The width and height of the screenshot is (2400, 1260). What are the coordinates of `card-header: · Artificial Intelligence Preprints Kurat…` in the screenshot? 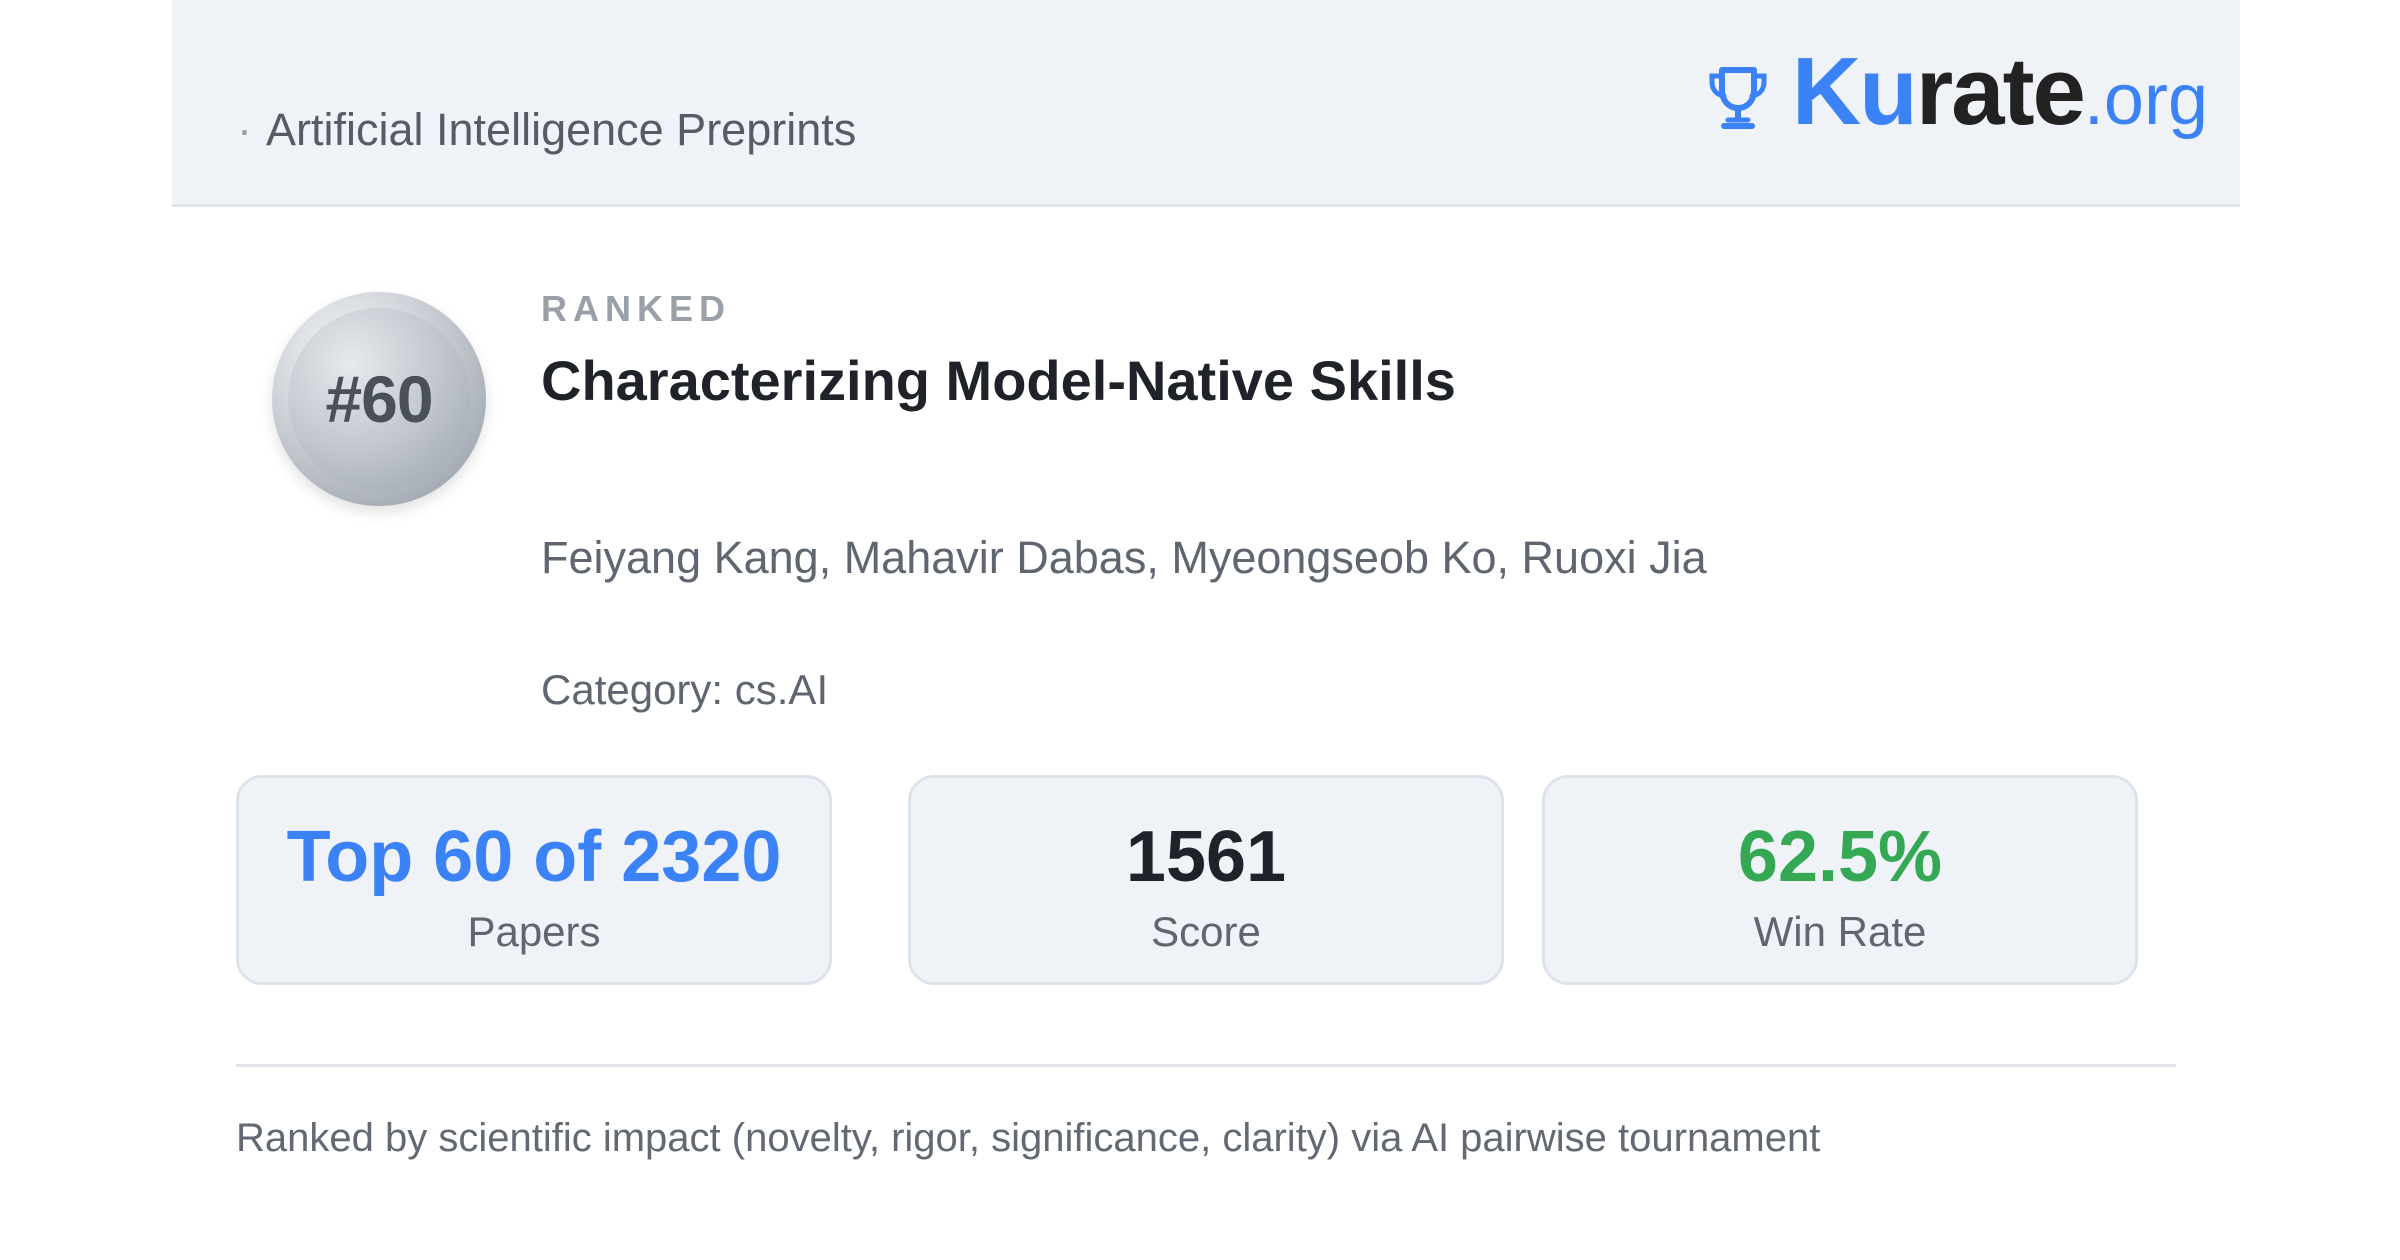 It's located at (1206, 103).